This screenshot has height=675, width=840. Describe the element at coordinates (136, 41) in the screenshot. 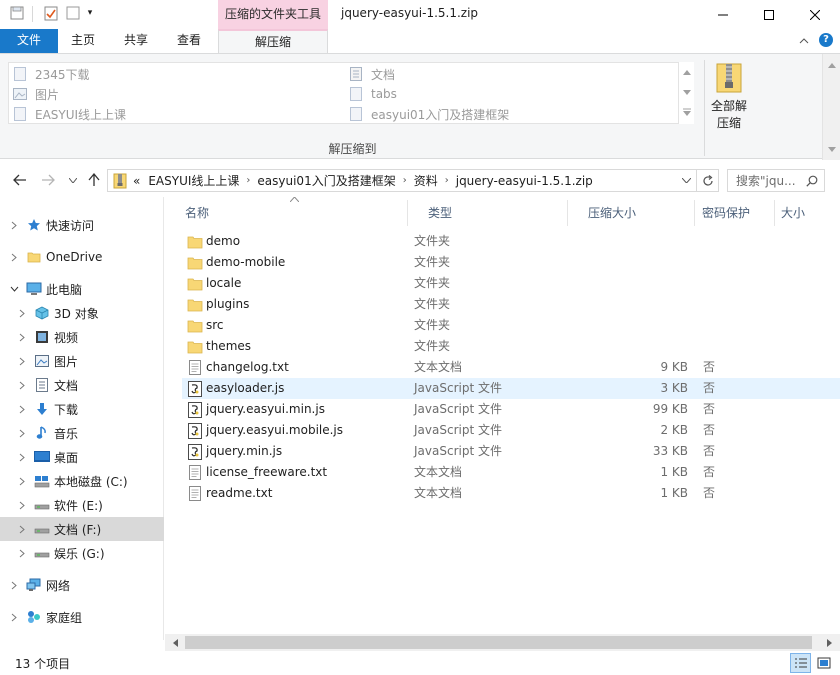

I see `tab-share: 共享` at that location.